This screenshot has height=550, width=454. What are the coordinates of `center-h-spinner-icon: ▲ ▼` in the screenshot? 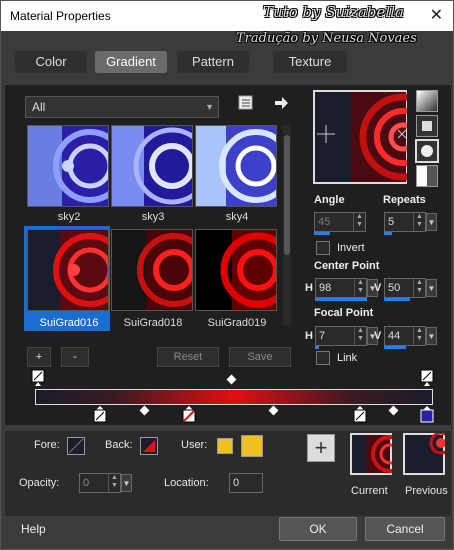 It's located at (360, 288).